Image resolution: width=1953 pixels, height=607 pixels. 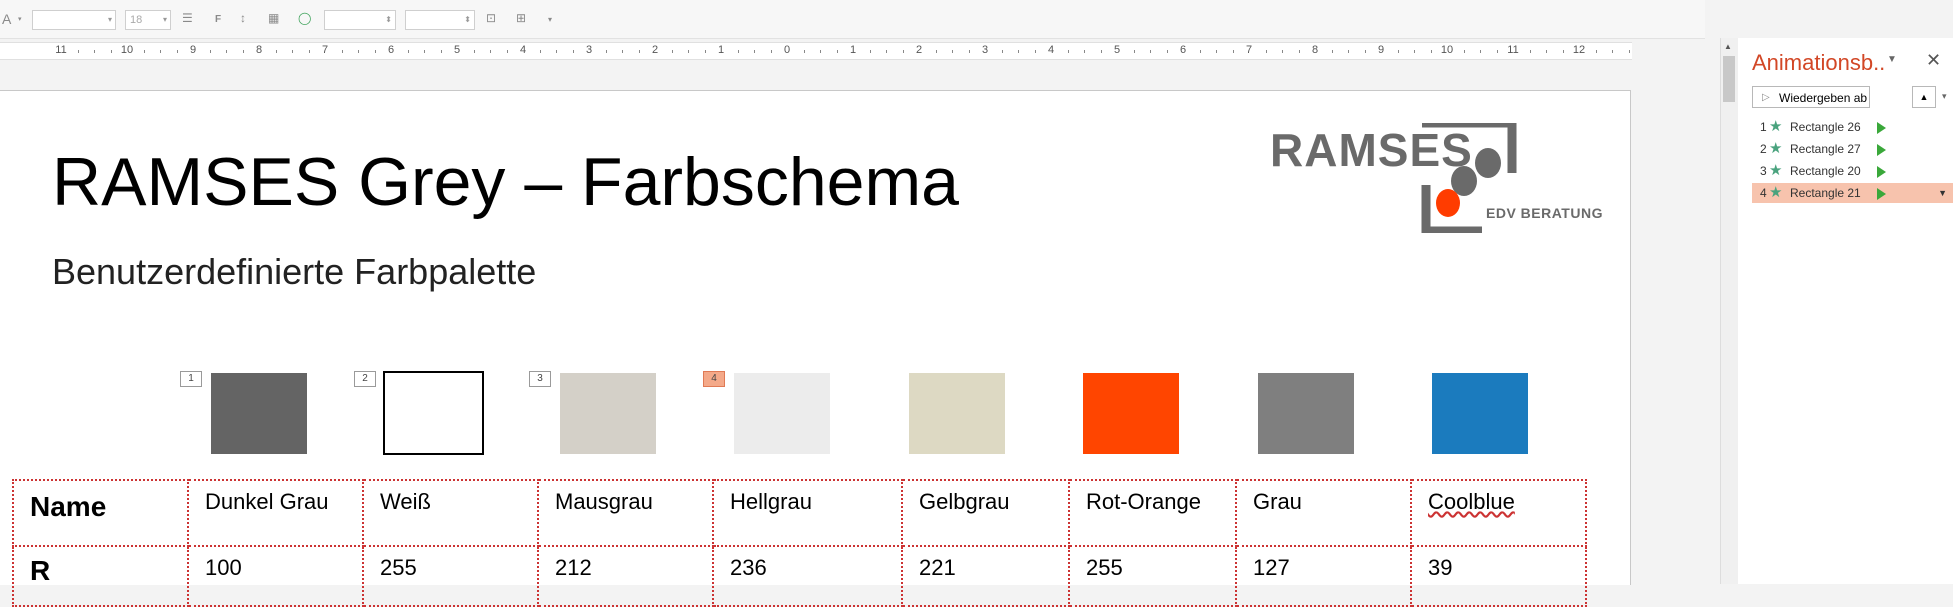 What do you see at coordinates (1852, 149) in the screenshot?
I see `animation-item: 2 ★ Rectangle 27` at bounding box center [1852, 149].